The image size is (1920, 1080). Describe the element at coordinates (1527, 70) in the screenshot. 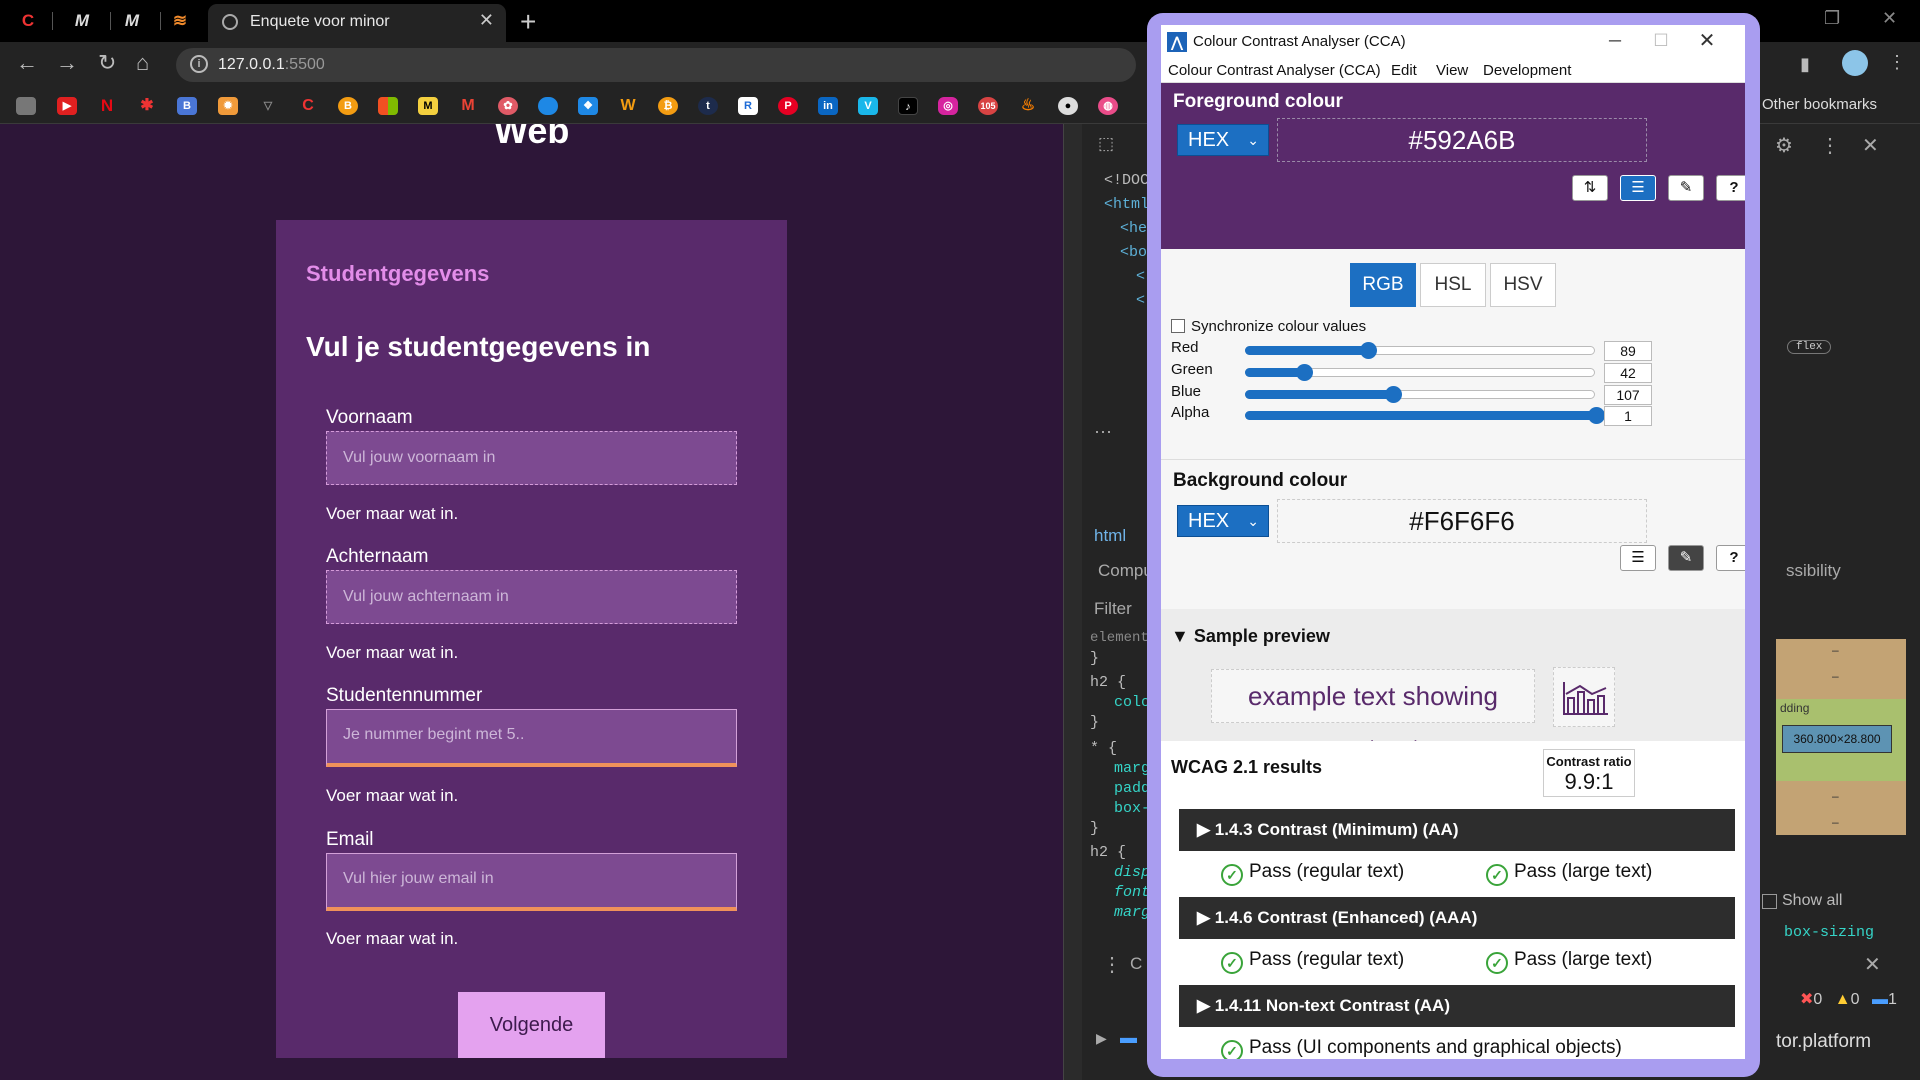

I see `menu-development: Development` at that location.